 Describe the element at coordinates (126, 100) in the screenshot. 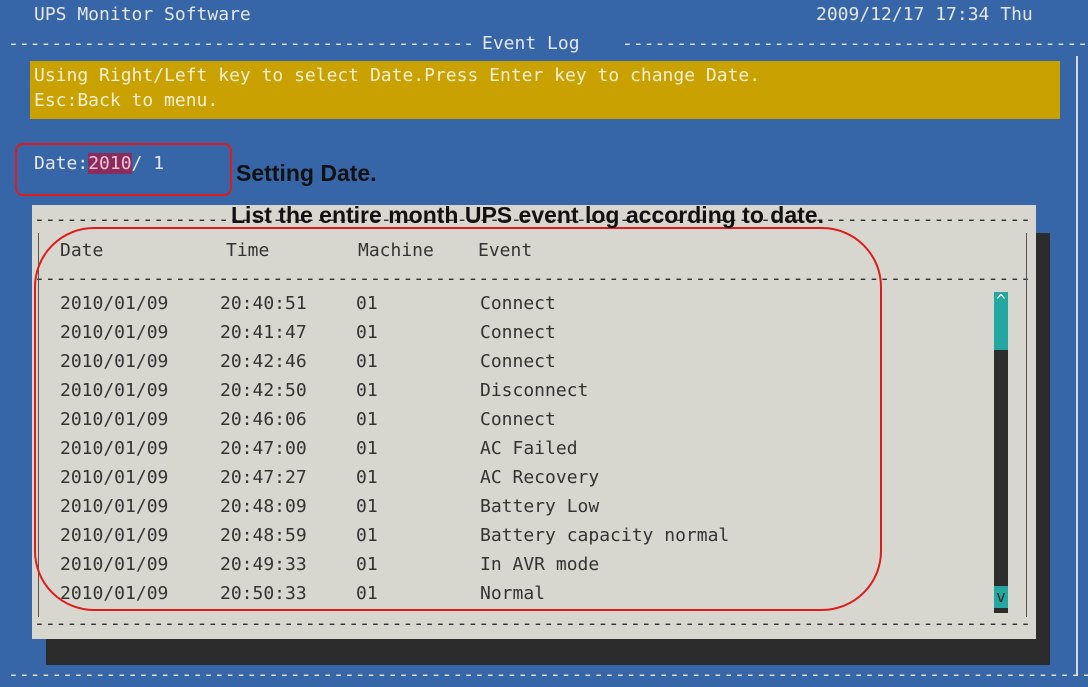

I see `help-line-2: Esc:Back to menu.` at that location.